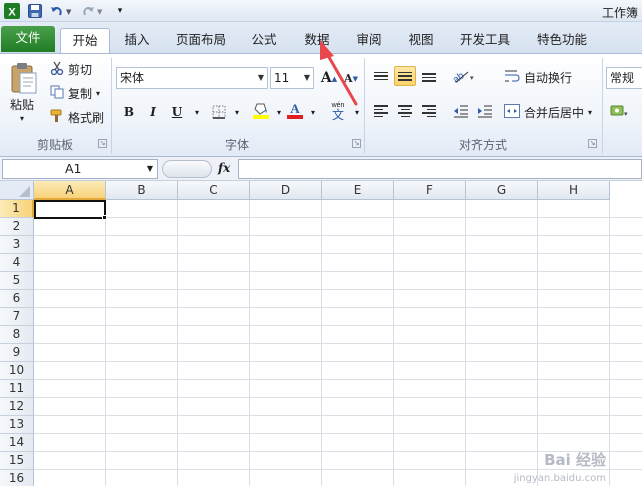 The width and height of the screenshot is (642, 486). I want to click on merge-center-button: 合并后居中 ▾, so click(548, 112).